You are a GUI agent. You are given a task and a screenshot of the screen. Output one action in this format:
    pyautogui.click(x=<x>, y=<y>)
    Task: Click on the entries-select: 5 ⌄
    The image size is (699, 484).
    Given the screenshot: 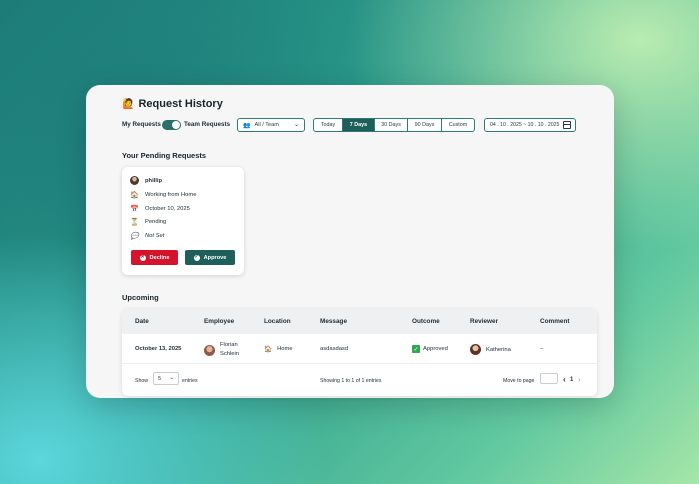 What is the action you would take?
    pyautogui.click(x=166, y=378)
    